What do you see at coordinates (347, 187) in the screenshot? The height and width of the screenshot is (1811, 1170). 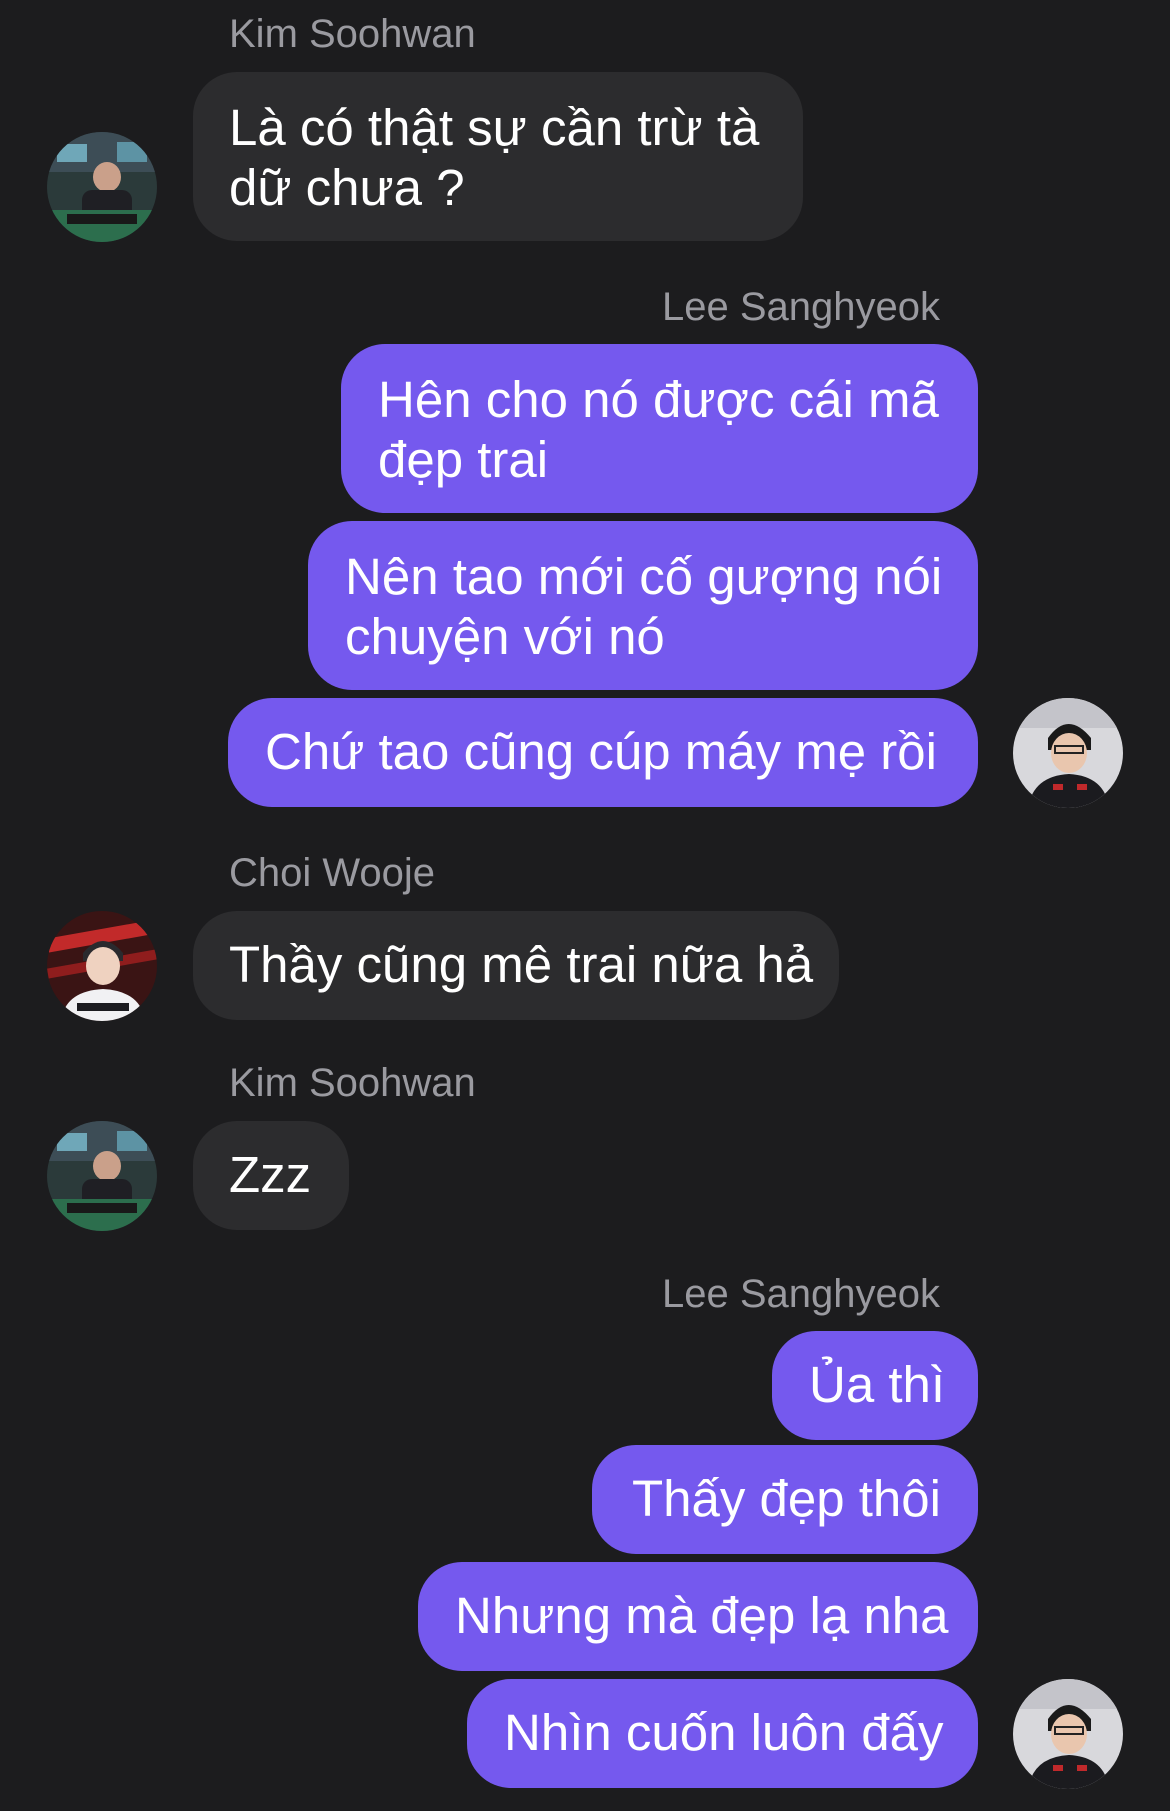 I see `message-line: dữ chưa ?` at bounding box center [347, 187].